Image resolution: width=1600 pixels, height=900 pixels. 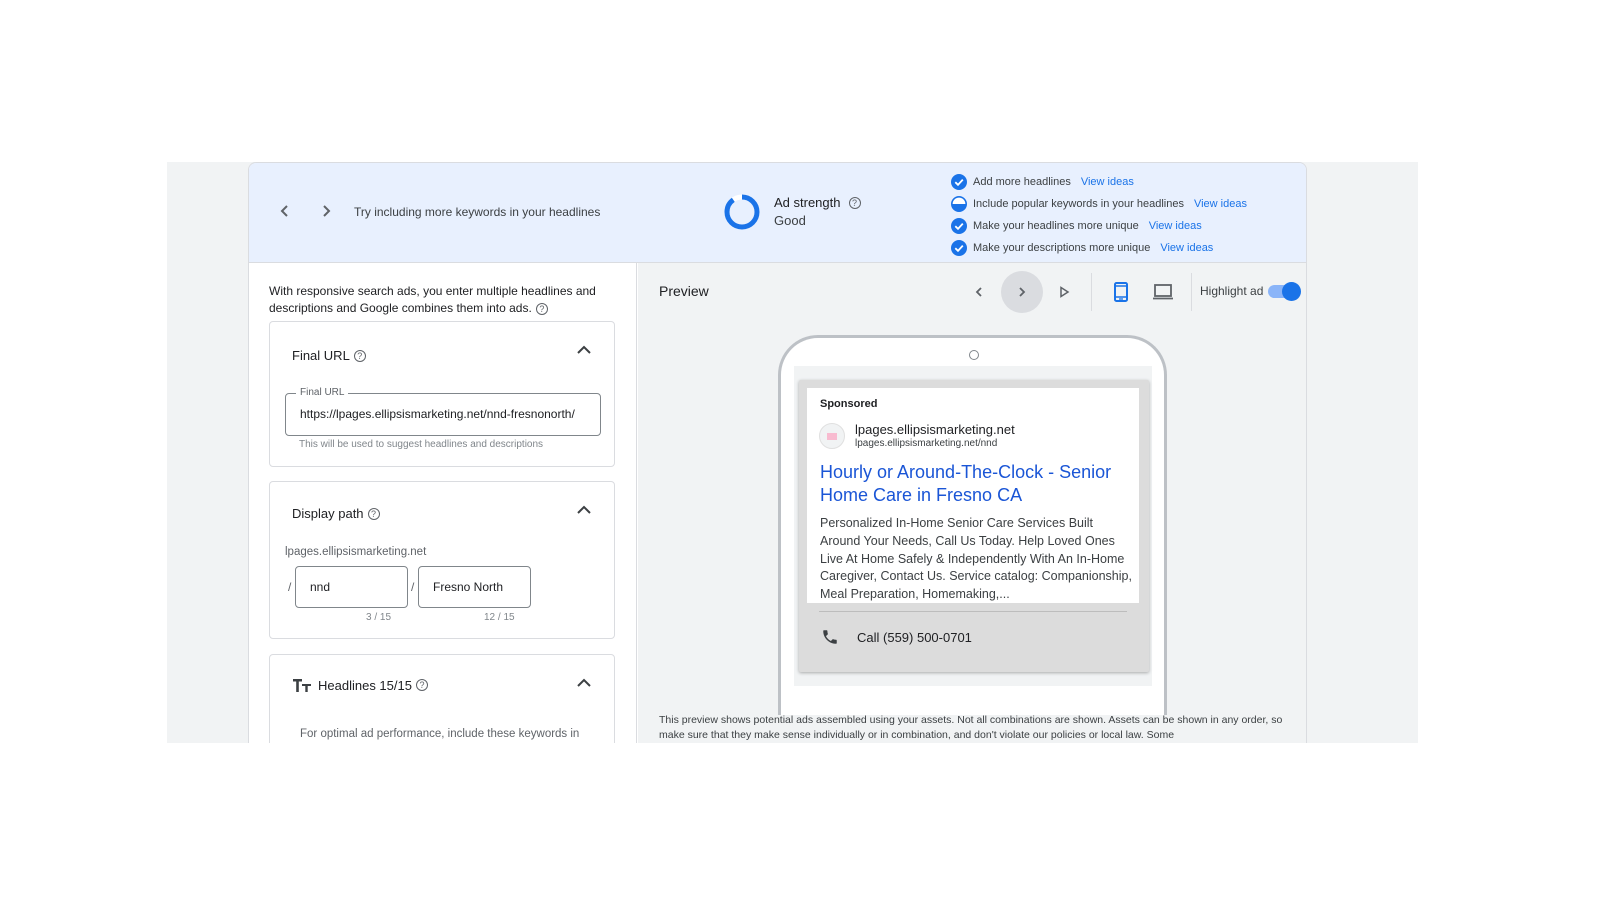 What do you see at coordinates (360, 685) in the screenshot?
I see `headlines-title: Headlines 15/15?` at bounding box center [360, 685].